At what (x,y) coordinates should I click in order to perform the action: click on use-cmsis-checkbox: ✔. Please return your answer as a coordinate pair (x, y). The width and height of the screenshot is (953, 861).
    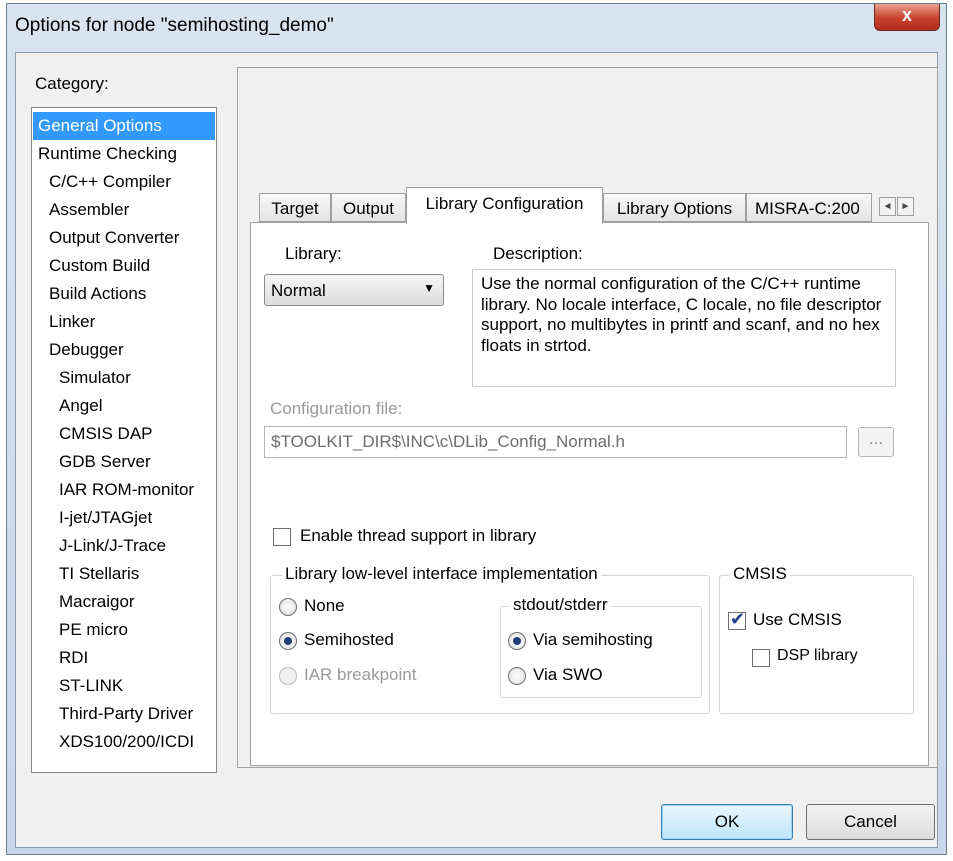
    Looking at the image, I should click on (737, 619).